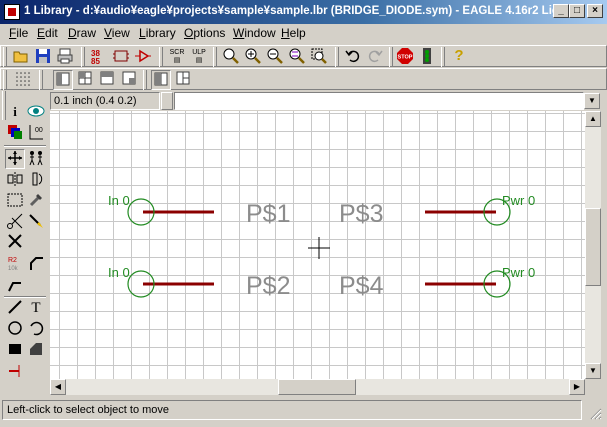  Describe the element at coordinates (15, 159) in the screenshot. I see `move-icon` at that location.